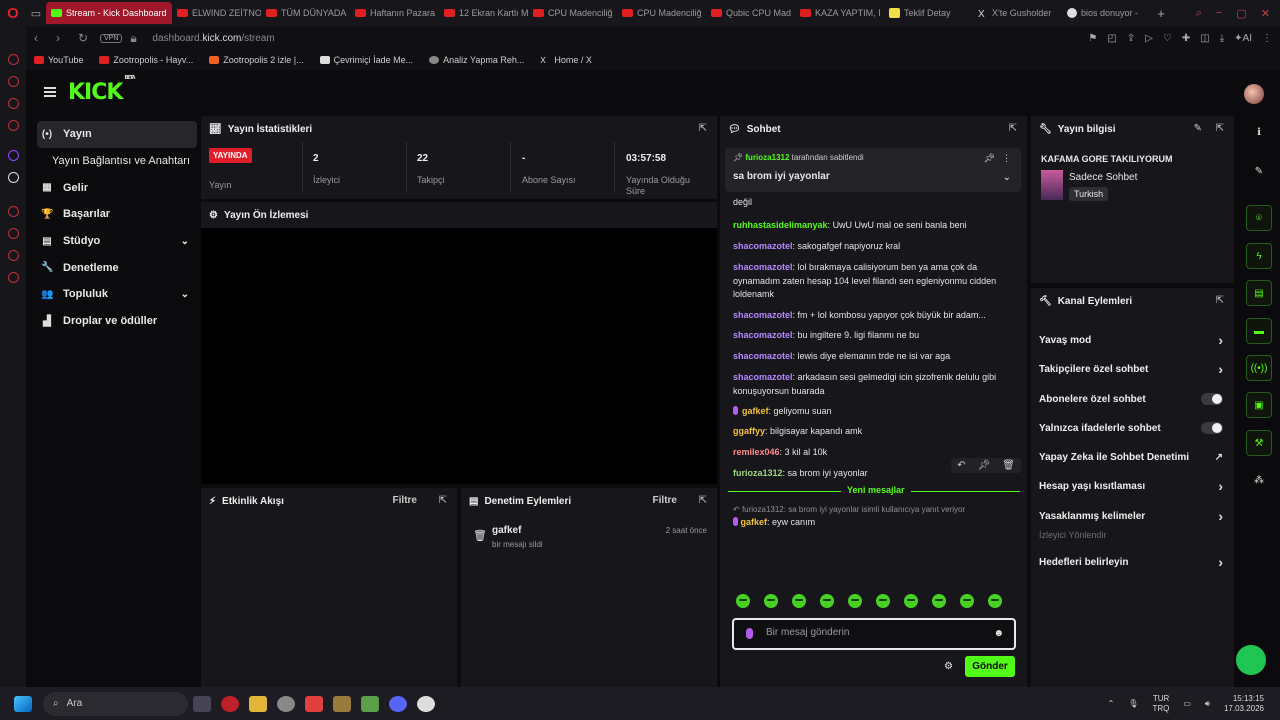  Describe the element at coordinates (506, 530) in the screenshot. I see `mod-log-user: gafkef` at that location.